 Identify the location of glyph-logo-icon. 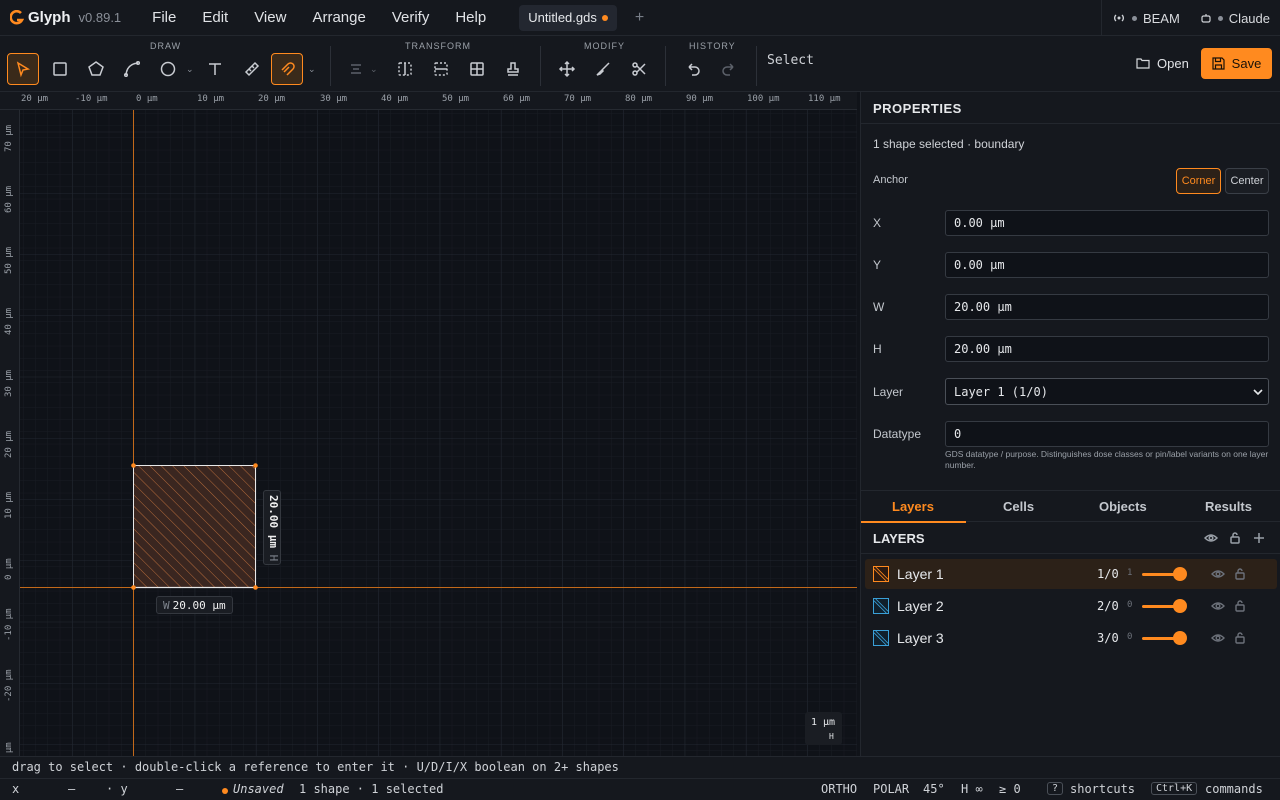
(17, 16).